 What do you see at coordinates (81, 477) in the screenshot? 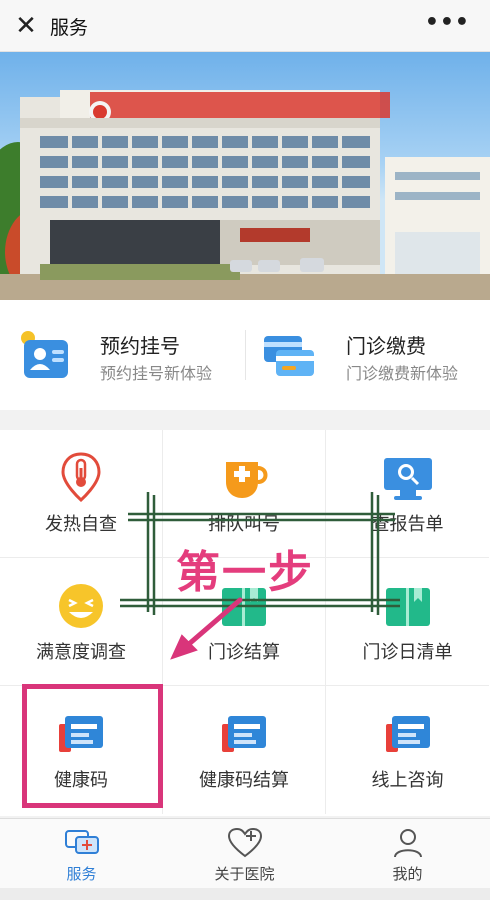
I see `thermometer-pin-icon` at bounding box center [81, 477].